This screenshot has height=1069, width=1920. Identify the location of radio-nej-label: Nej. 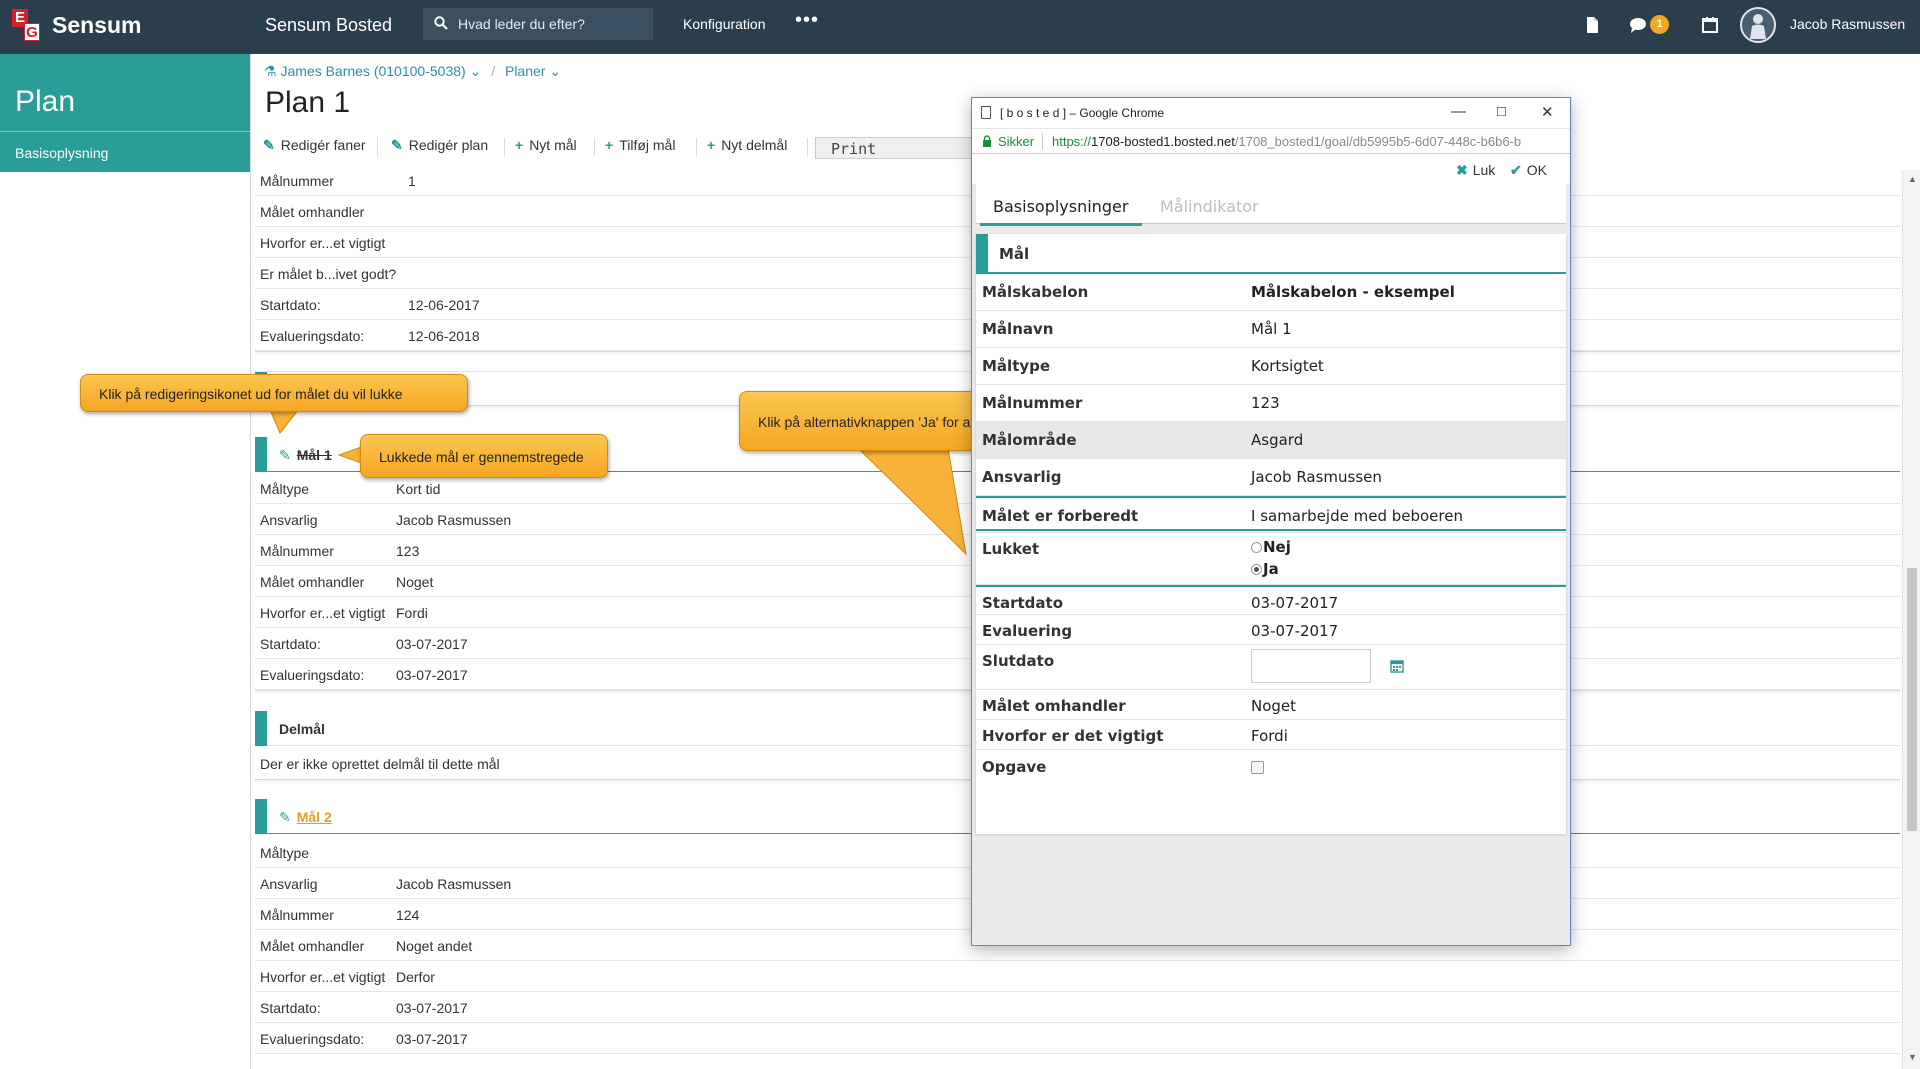
(1277, 547).